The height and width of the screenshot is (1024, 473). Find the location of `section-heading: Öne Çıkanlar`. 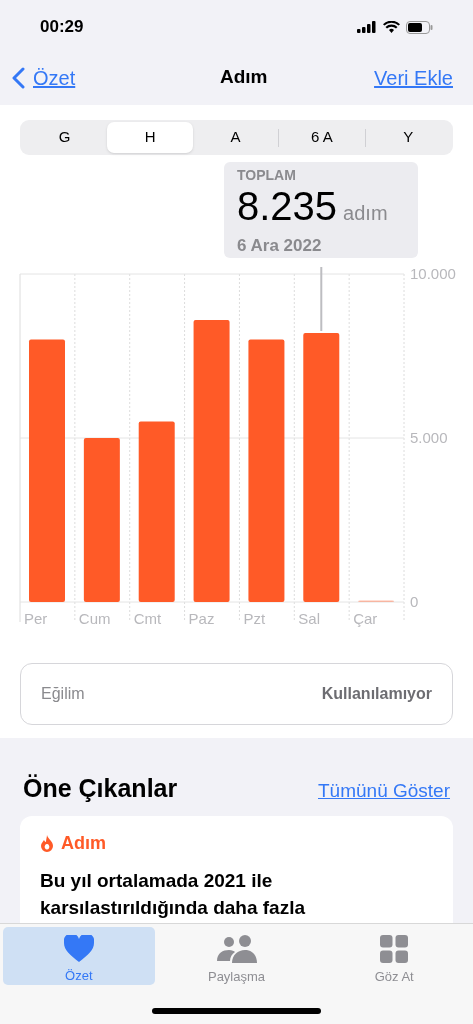

section-heading: Öne Çıkanlar is located at coordinates (100, 788).